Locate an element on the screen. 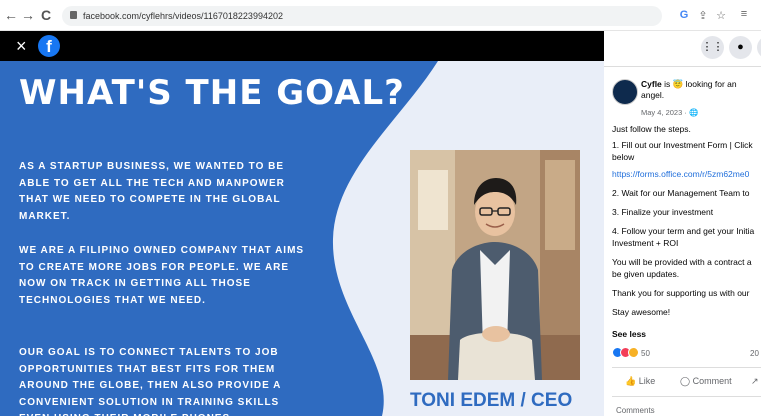 This screenshot has width=761, height=416. post-line-5: 2. Wait for our Management Team to is located at coordinates (681, 193).